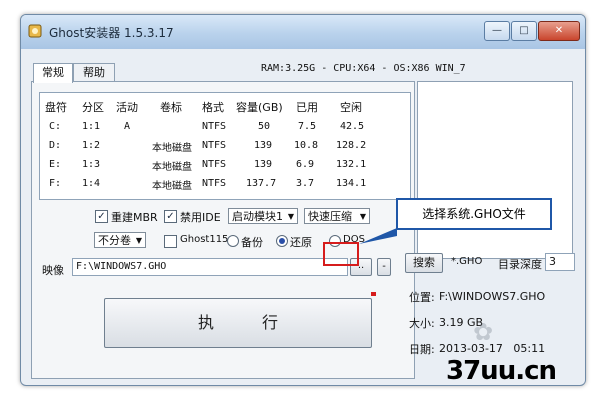 This screenshot has width=600, height=400. Describe the element at coordinates (127, 107) in the screenshot. I see `col-header-active: 活动` at that location.